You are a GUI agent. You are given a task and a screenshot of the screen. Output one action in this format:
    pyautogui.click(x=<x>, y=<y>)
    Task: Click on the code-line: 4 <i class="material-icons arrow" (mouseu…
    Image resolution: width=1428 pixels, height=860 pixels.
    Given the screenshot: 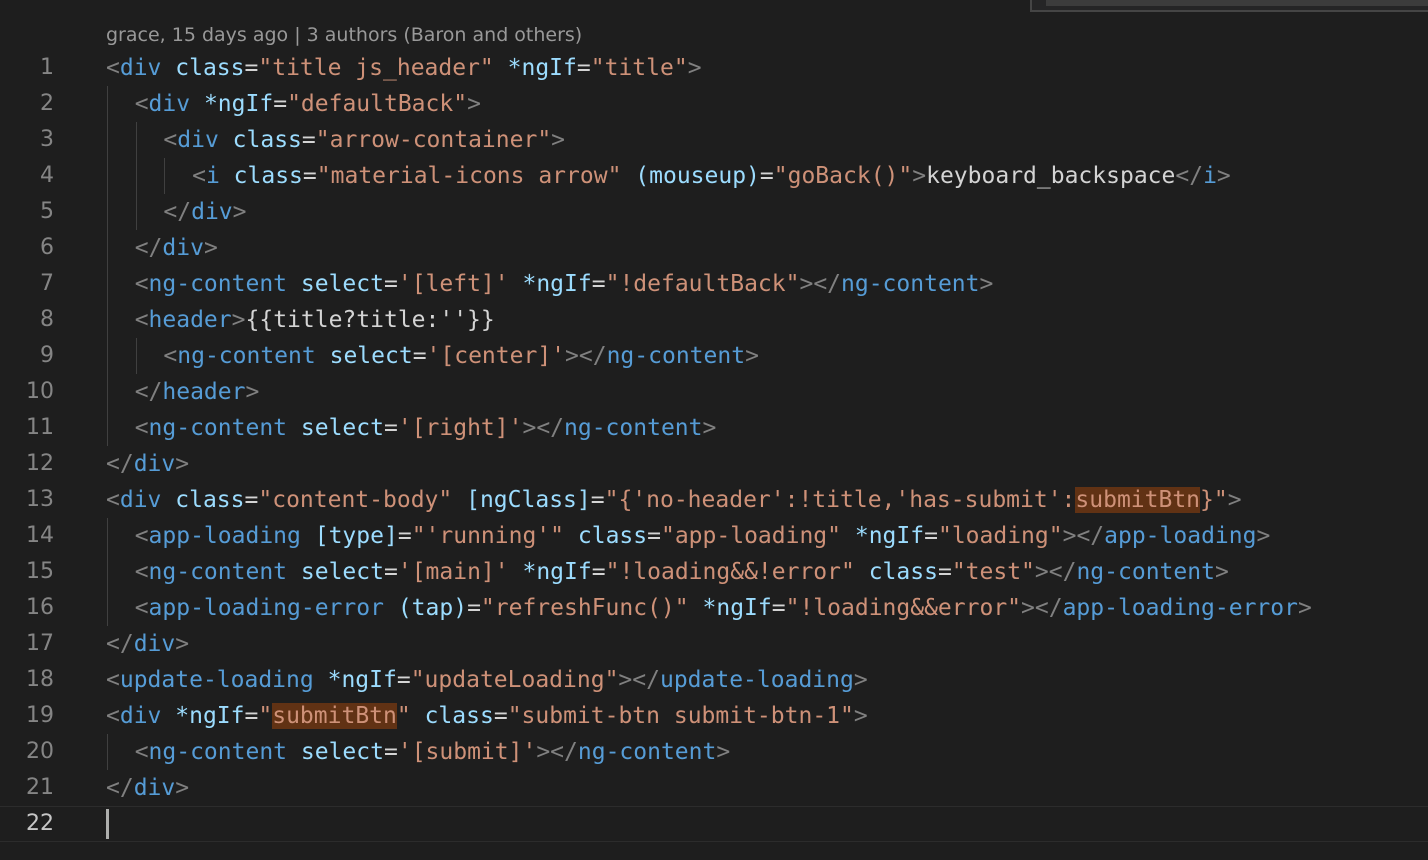 What is the action you would take?
    pyautogui.click(x=714, y=176)
    